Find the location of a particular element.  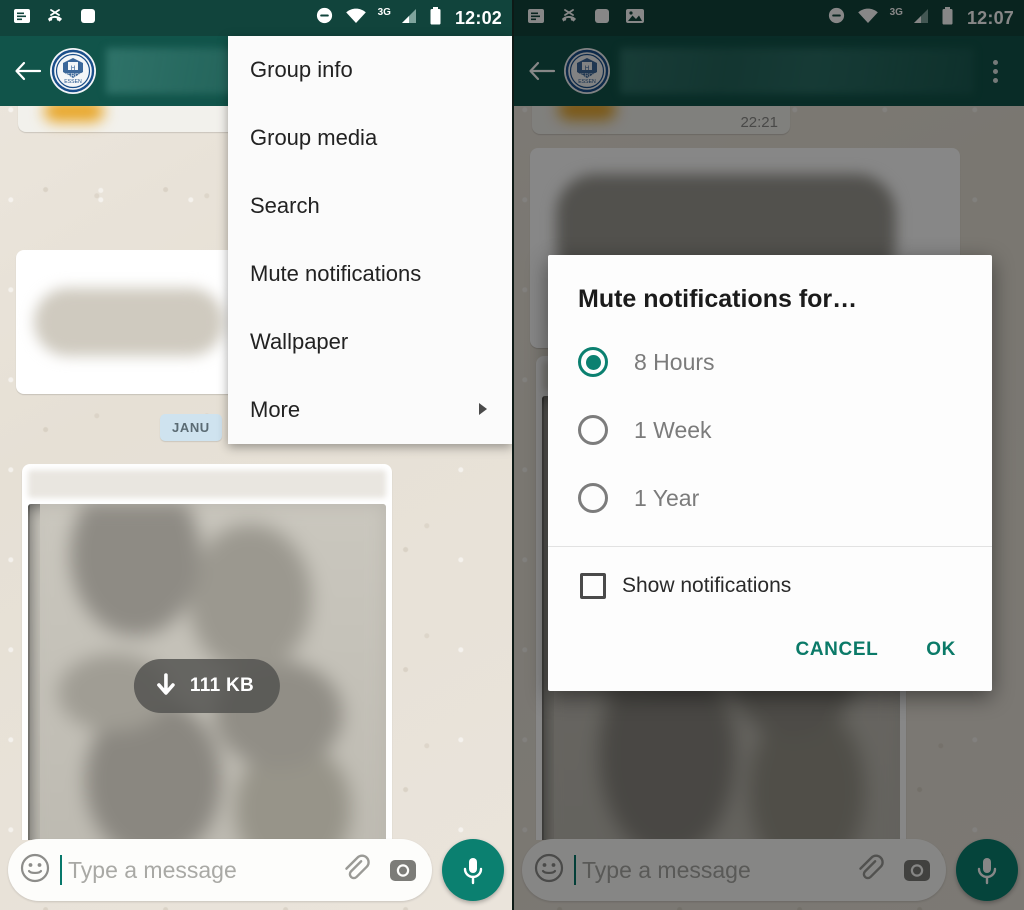

ok-button: OK is located at coordinates (941, 650).